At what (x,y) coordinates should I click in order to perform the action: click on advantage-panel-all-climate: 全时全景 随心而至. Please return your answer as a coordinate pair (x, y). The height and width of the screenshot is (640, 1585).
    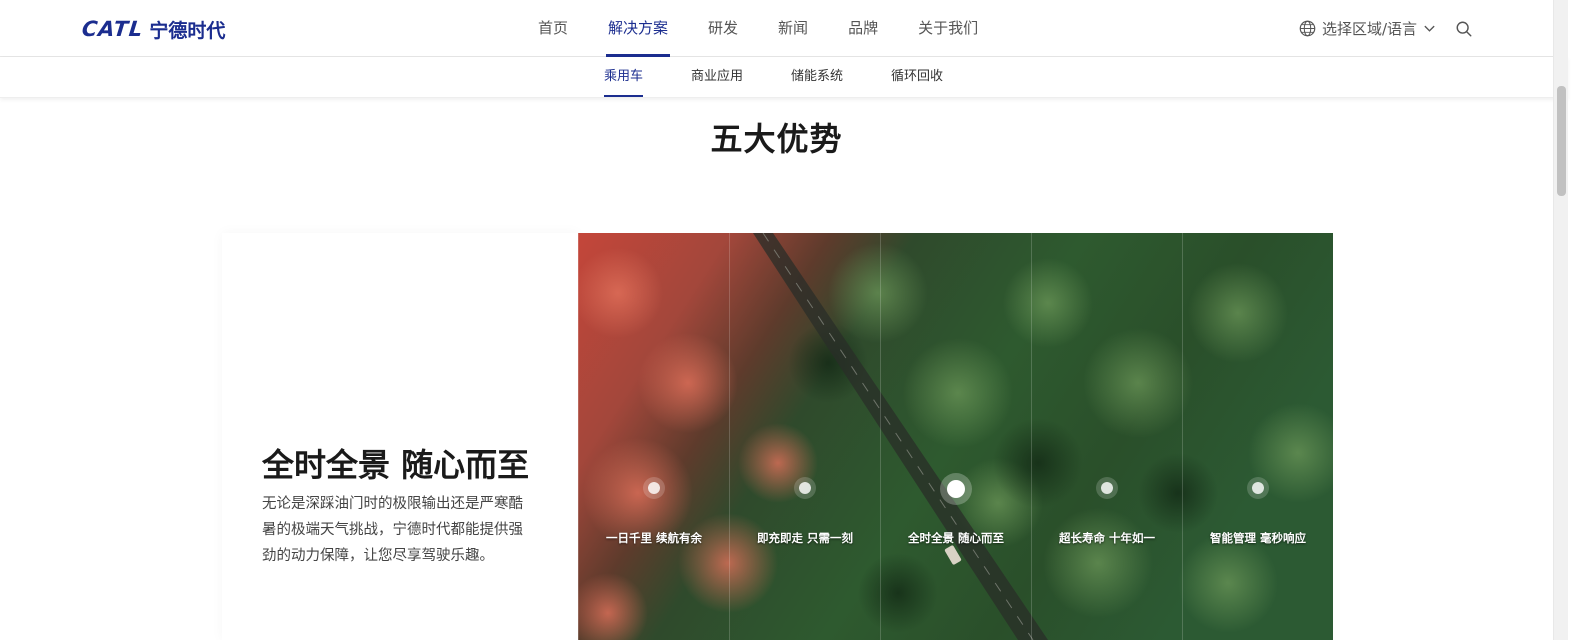
    Looking at the image, I should click on (955, 436).